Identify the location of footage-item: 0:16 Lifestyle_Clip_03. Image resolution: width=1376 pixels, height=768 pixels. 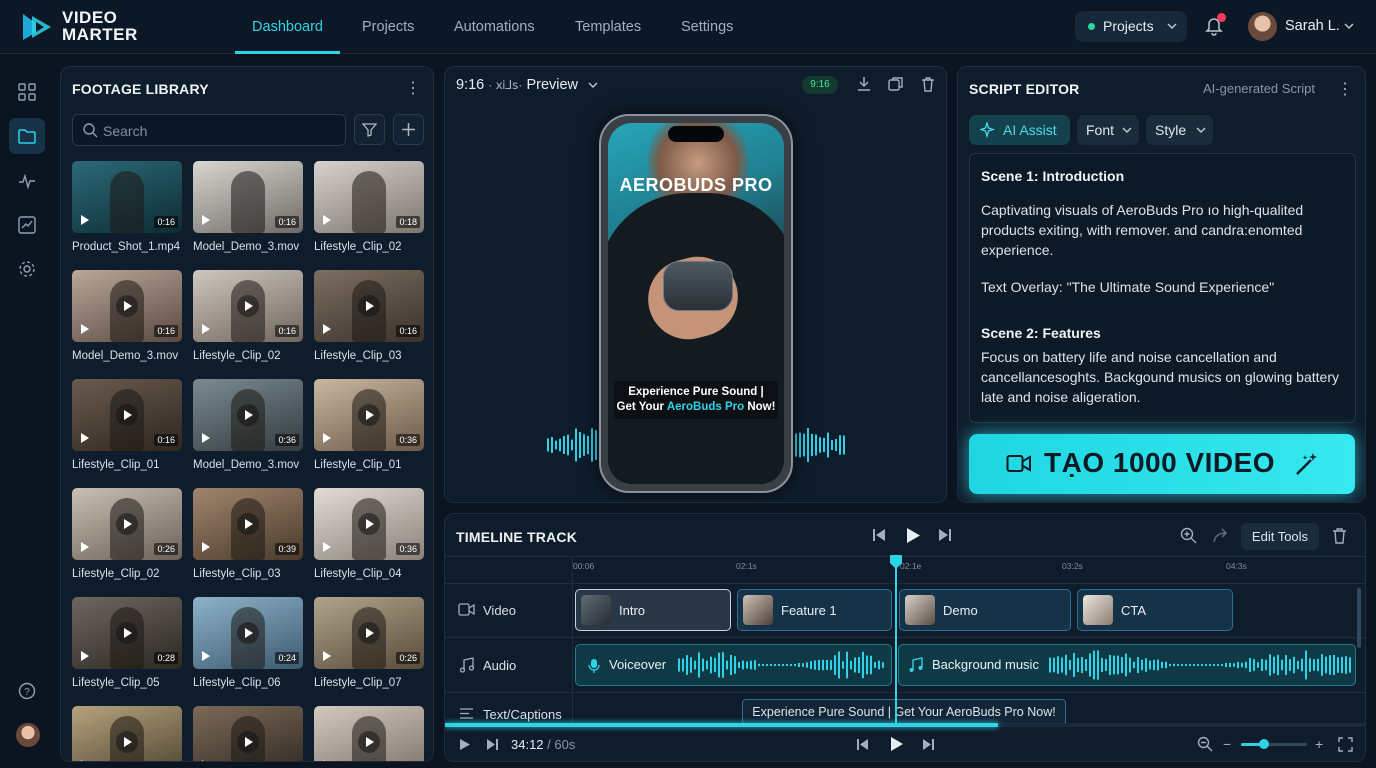
(369, 316).